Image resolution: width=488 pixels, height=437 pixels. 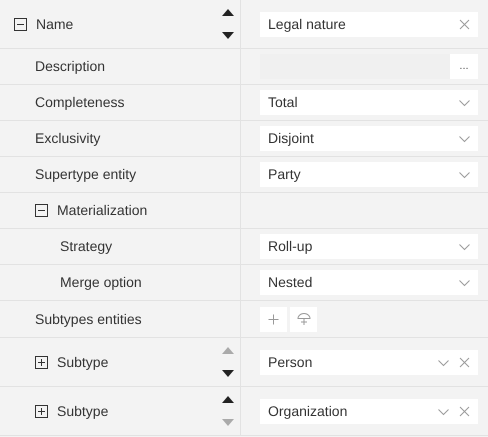 I want to click on umbrella-plus-icon, so click(x=303, y=319).